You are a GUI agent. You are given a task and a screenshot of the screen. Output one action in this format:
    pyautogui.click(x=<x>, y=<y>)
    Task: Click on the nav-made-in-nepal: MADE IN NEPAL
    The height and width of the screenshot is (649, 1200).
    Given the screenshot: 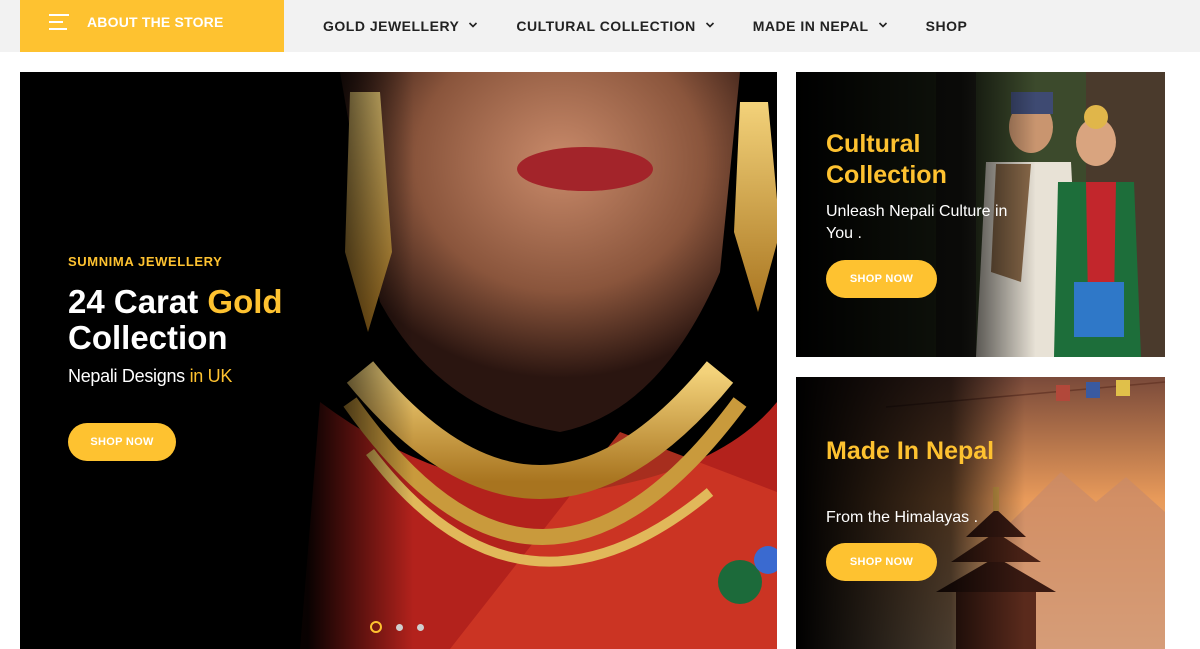 What is the action you would take?
    pyautogui.click(x=820, y=26)
    